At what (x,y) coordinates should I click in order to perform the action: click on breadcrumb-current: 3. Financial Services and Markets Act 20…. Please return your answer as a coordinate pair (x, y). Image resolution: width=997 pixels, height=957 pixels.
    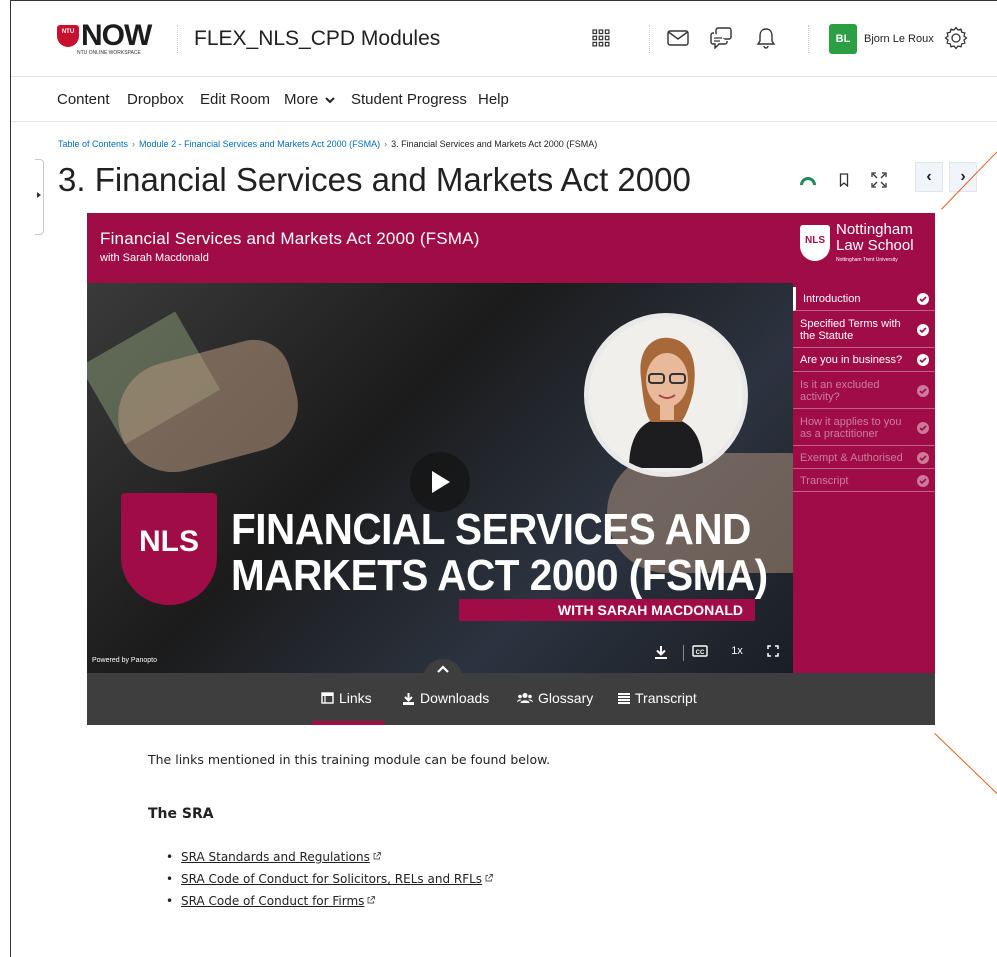
    Looking at the image, I should click on (494, 144).